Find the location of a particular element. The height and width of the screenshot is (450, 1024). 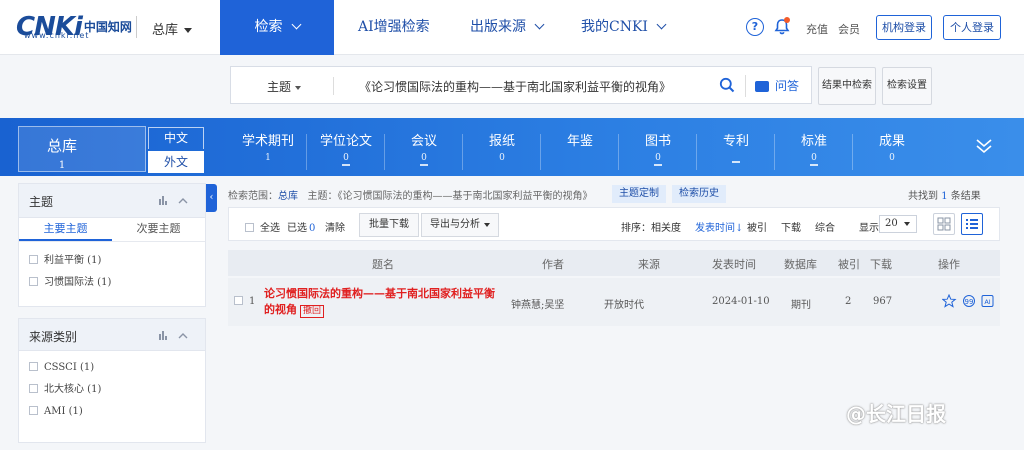

nav-search: 检索 is located at coordinates (277, 27).